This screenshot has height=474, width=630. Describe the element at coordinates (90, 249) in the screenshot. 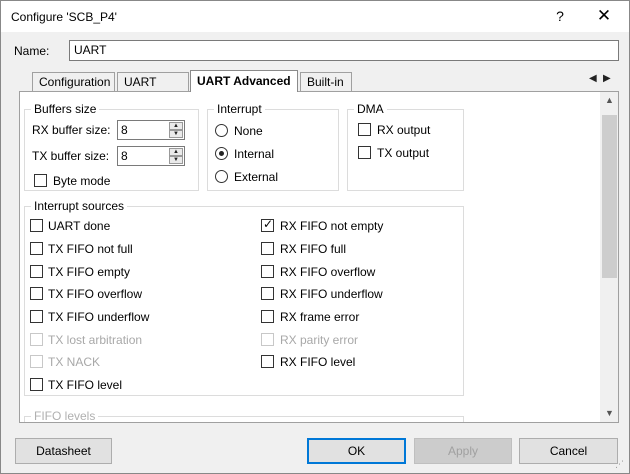

I see `tx-fifo-not-full-label: TX FIFO not full` at that location.